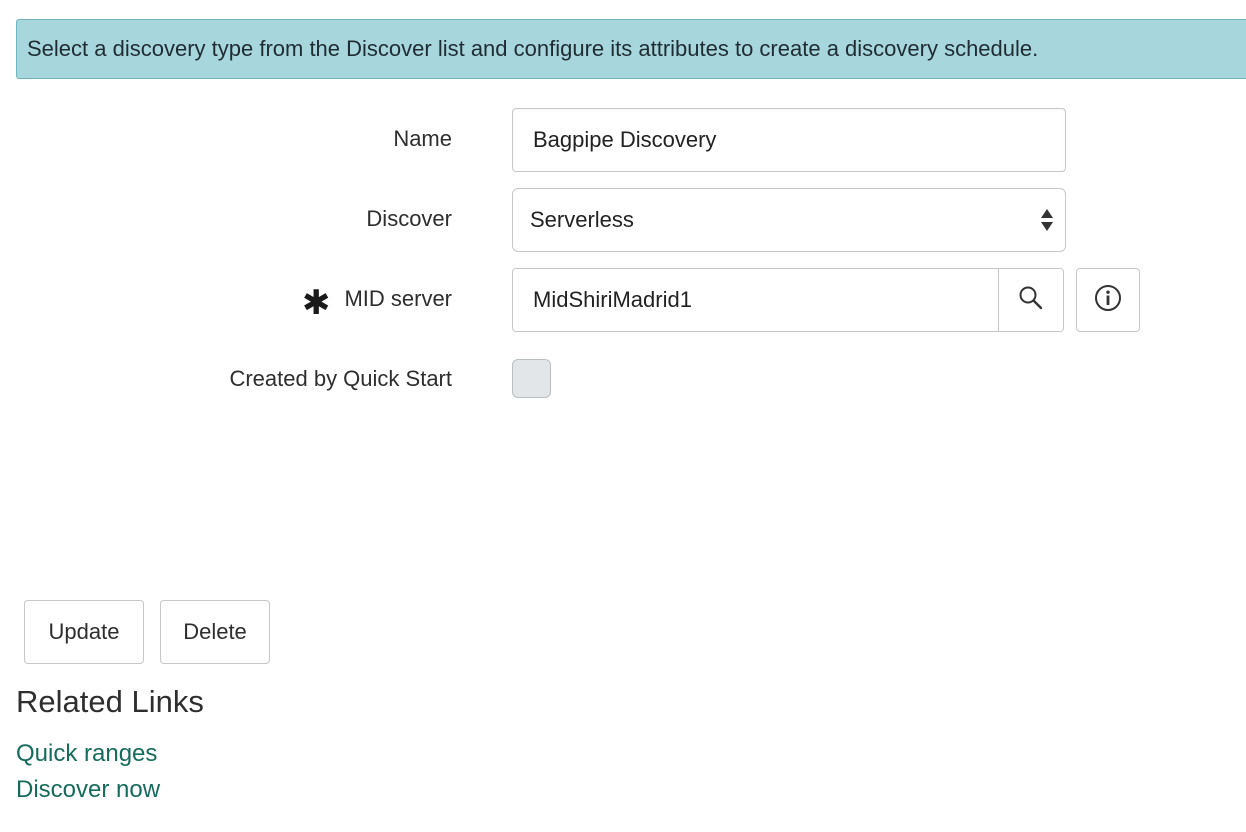  What do you see at coordinates (1047, 220) in the screenshot?
I see `updown-arrows-icon` at bounding box center [1047, 220].